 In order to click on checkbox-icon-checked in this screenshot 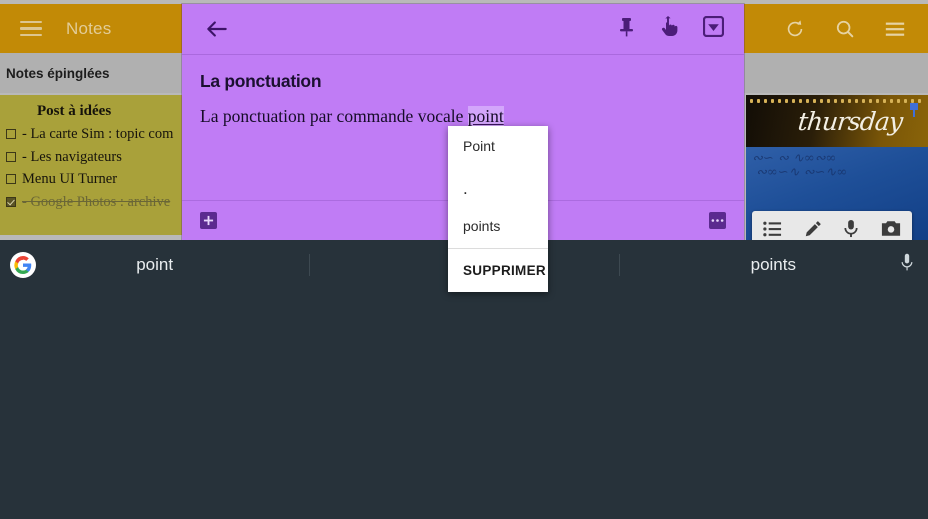, I will do `click(11, 201)`.